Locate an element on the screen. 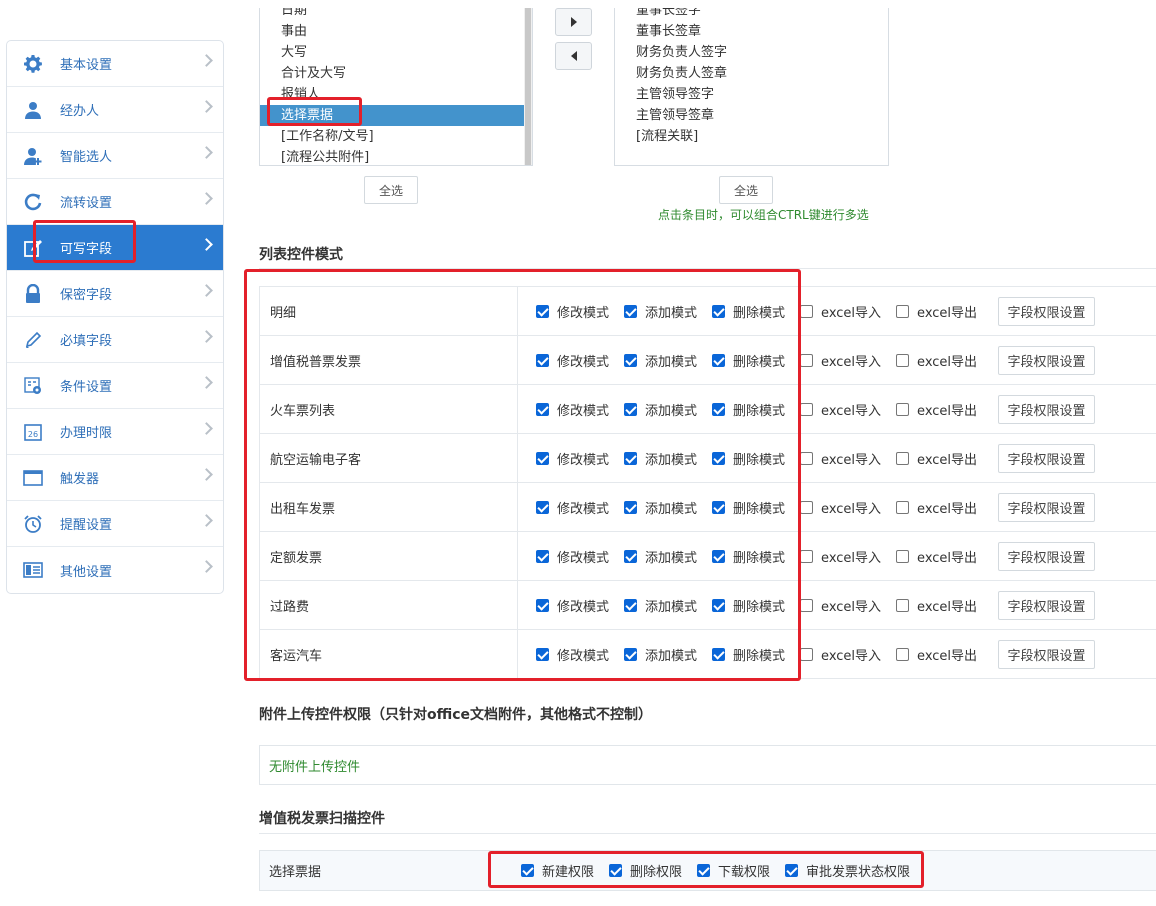  list-item: [流程关联] is located at coordinates (751, 136).